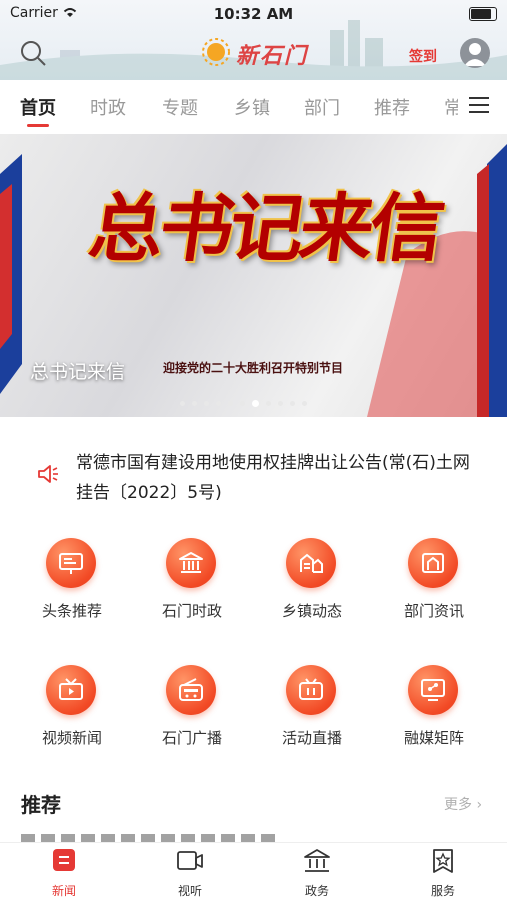 This screenshot has height=901, width=507. Describe the element at coordinates (190, 860) in the screenshot. I see `video-camera-icon` at that location.